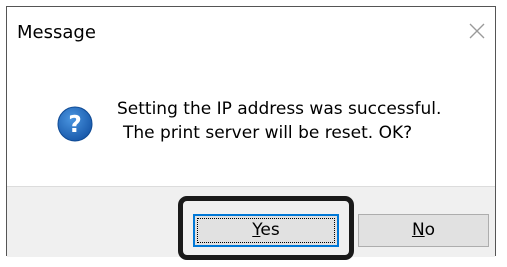  Describe the element at coordinates (477, 31) in the screenshot. I see `close-icon` at that location.